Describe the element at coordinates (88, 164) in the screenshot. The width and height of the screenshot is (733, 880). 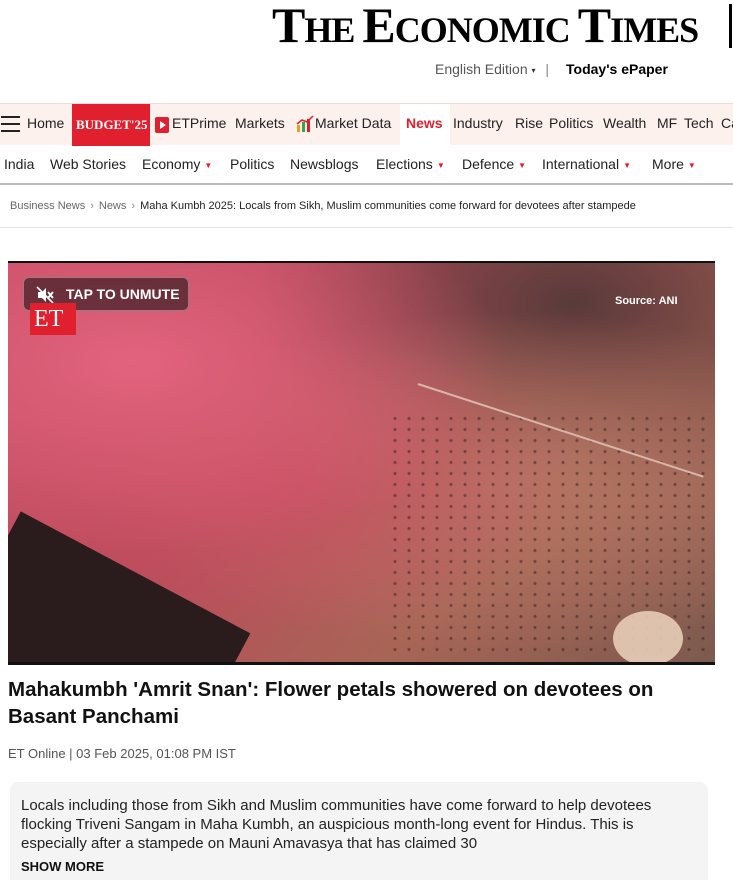
I see `subnav-web-stories: Web Stories` at that location.